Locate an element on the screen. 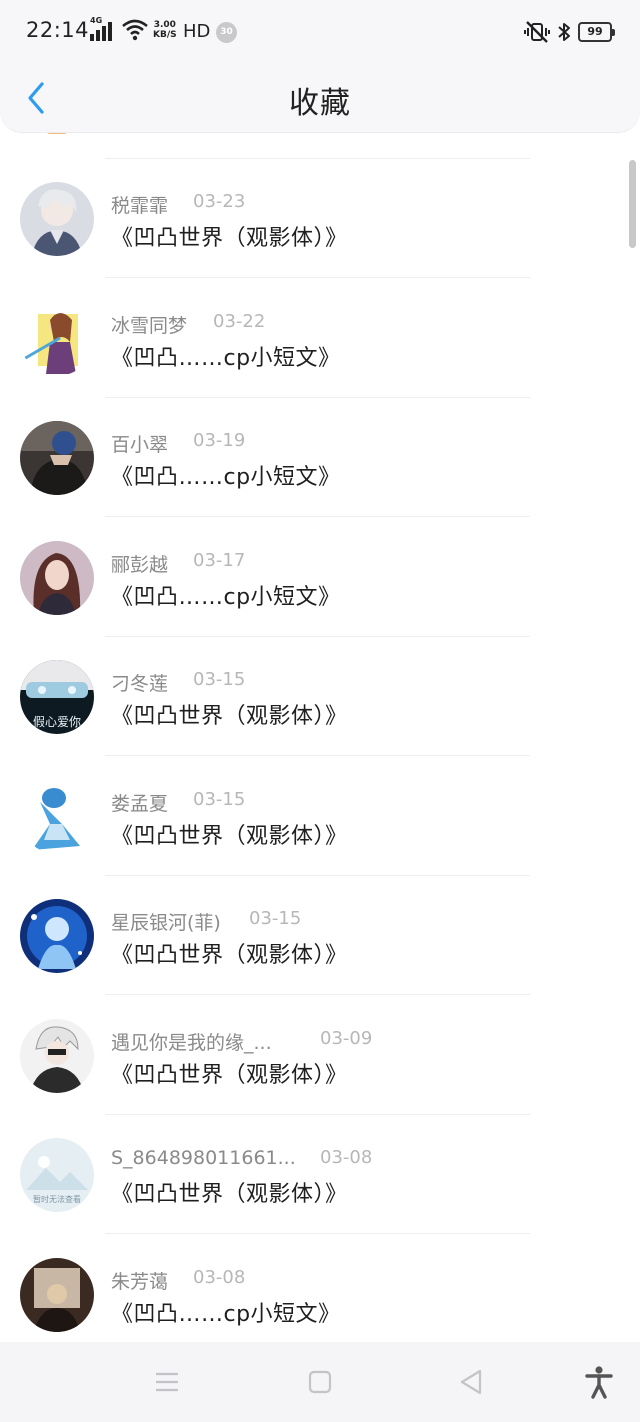  date: 03-23 is located at coordinates (219, 201).